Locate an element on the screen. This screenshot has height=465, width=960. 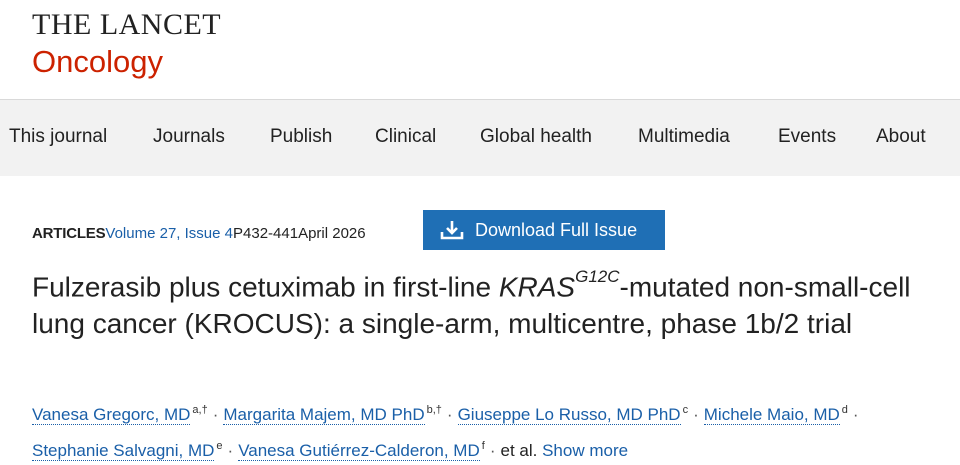
affiliation-marker: e is located at coordinates (219, 446).